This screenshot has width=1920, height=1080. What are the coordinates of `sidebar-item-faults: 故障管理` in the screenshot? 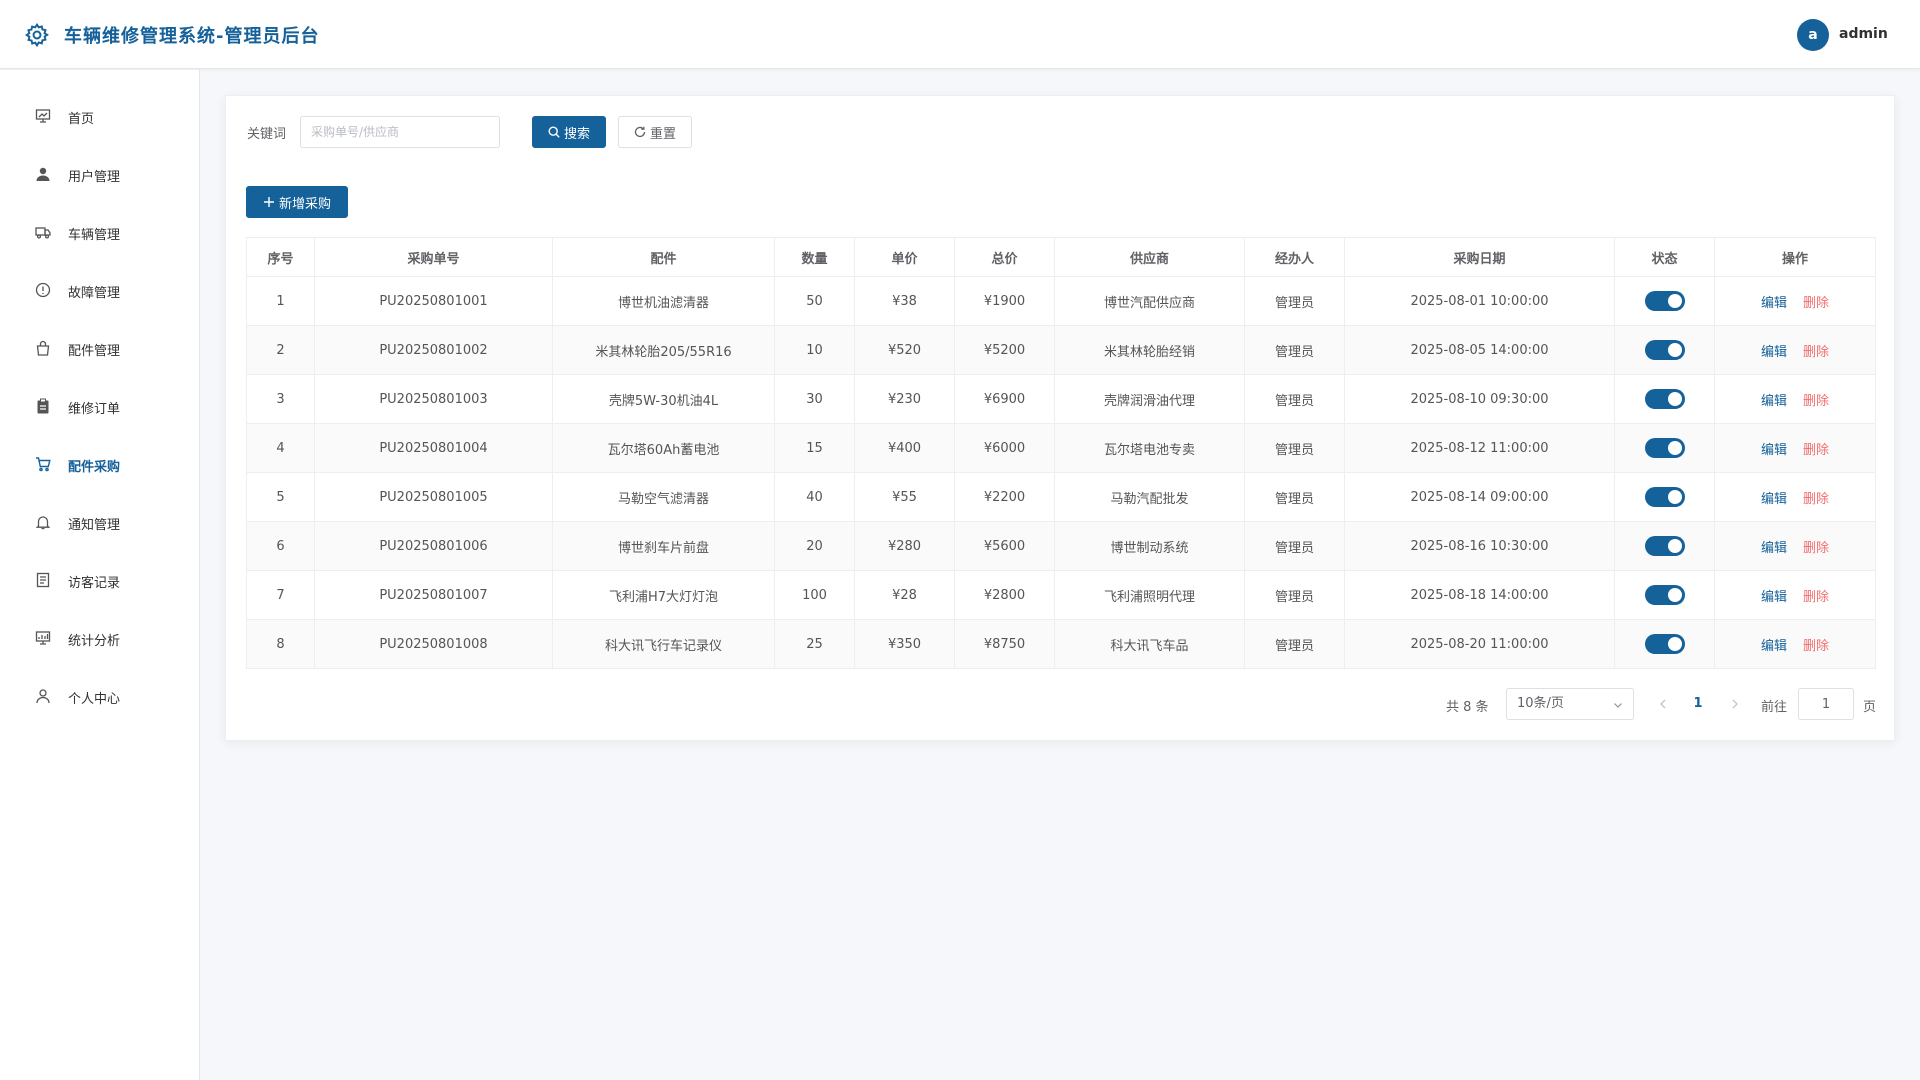 It's located at (99, 290).